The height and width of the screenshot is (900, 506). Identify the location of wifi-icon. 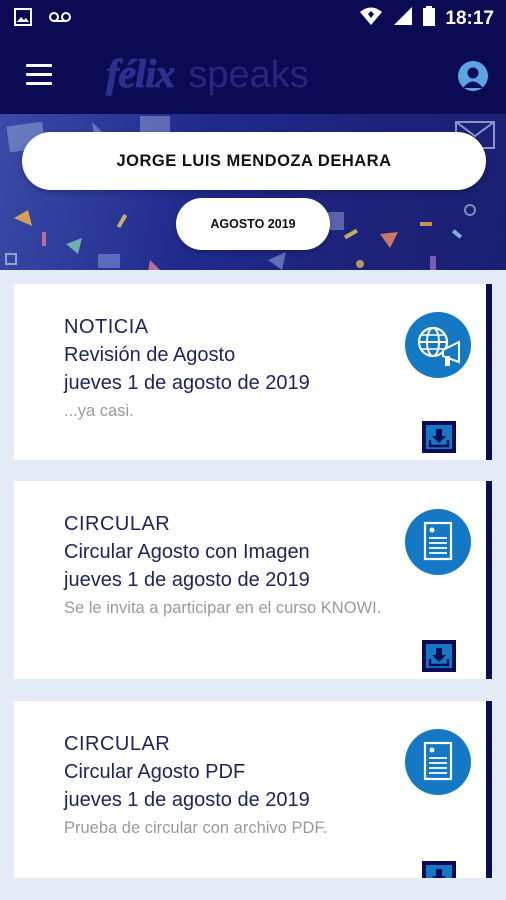
(371, 18).